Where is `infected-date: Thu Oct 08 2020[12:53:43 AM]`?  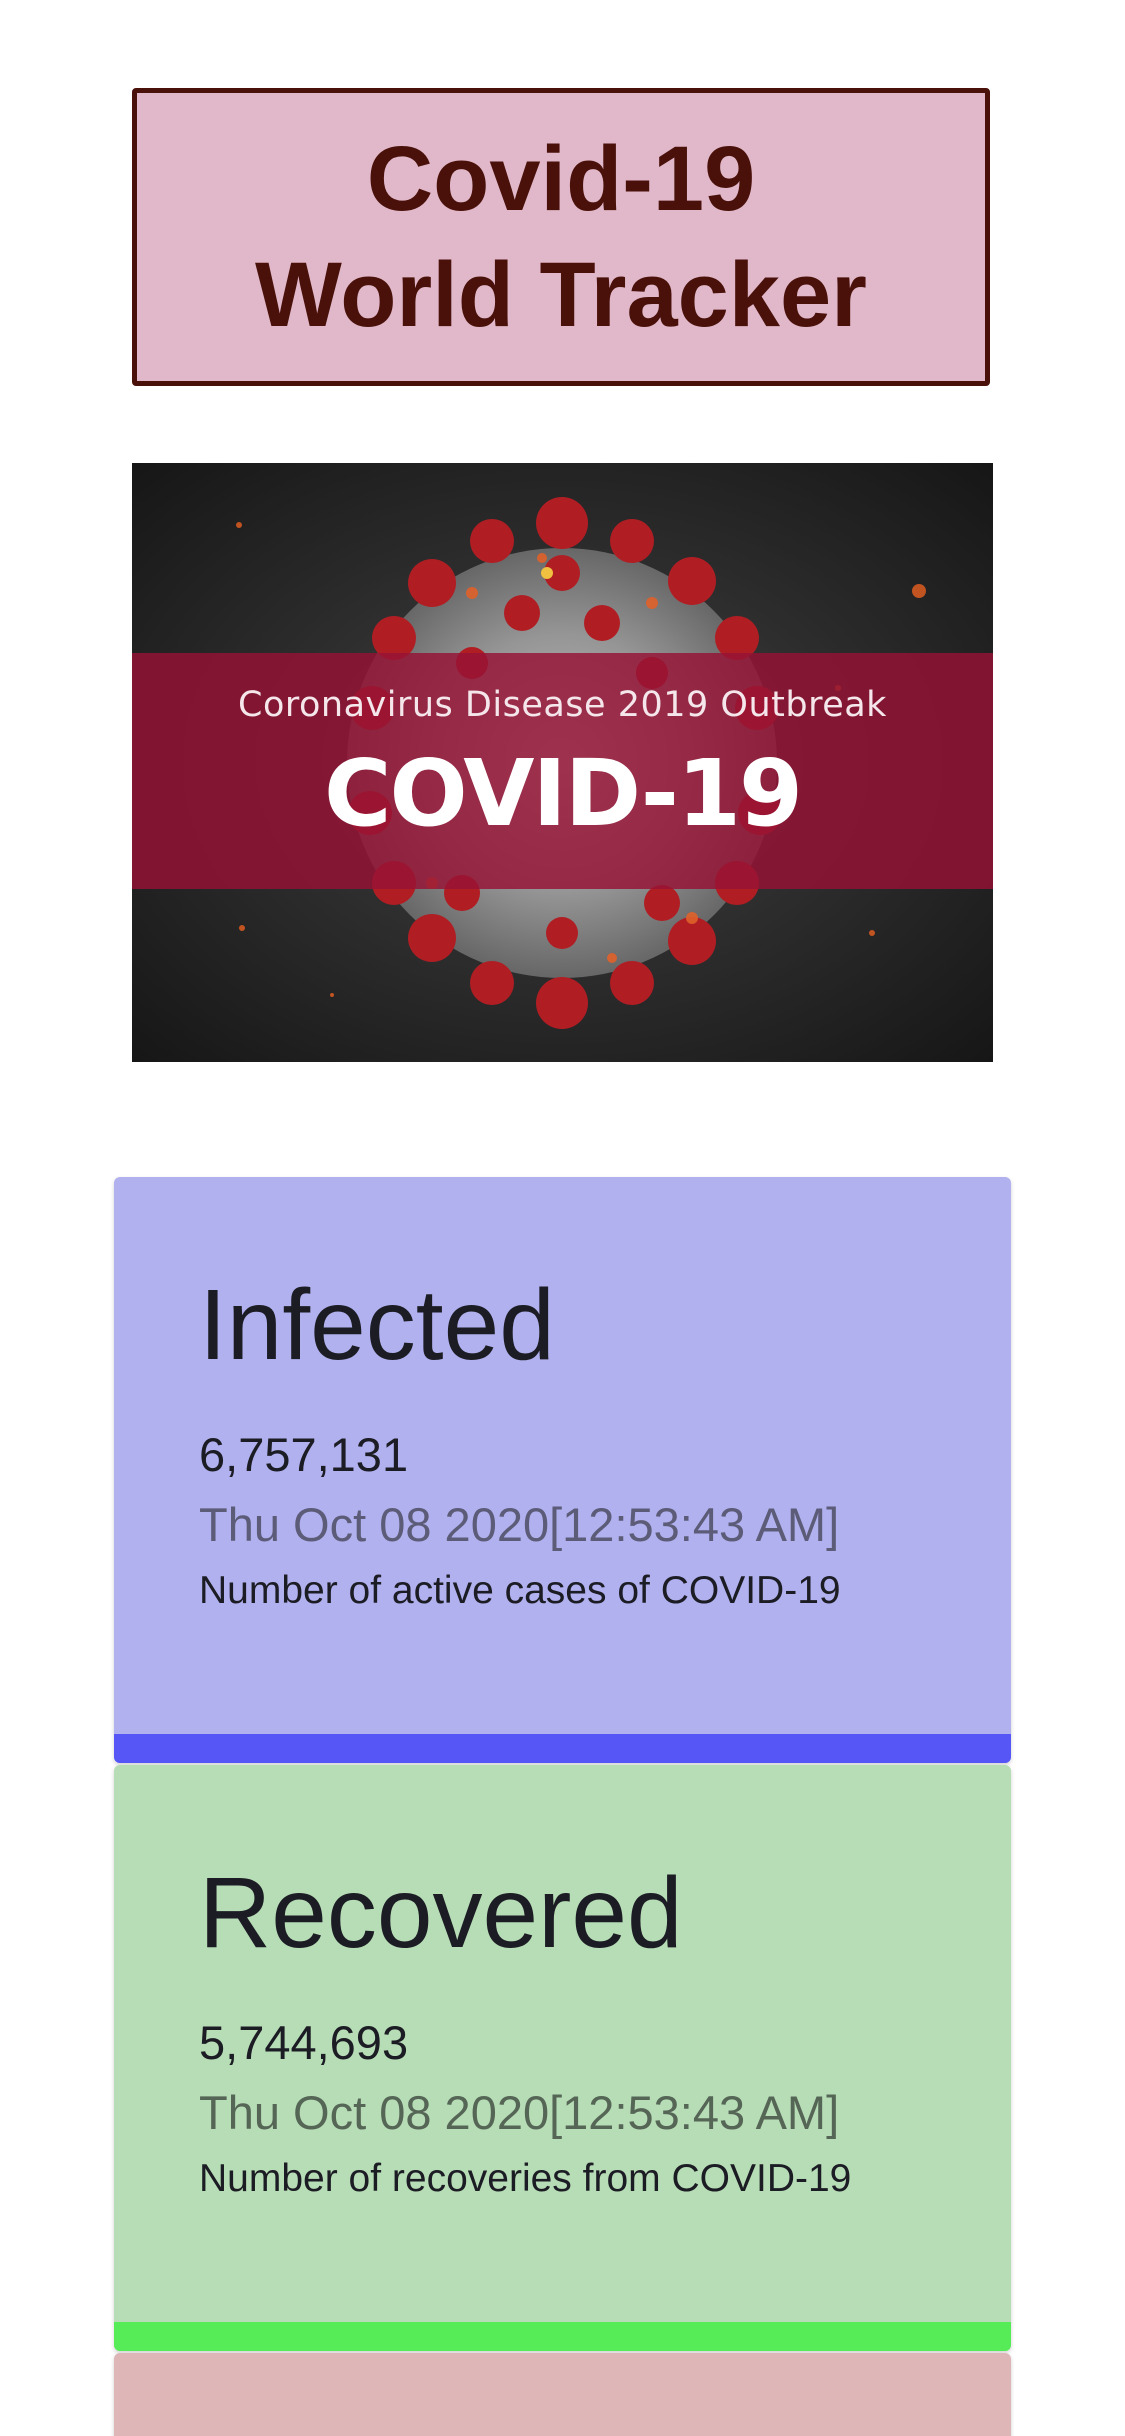 infected-date: Thu Oct 08 2020[12:53:43 AM] is located at coordinates (519, 1524).